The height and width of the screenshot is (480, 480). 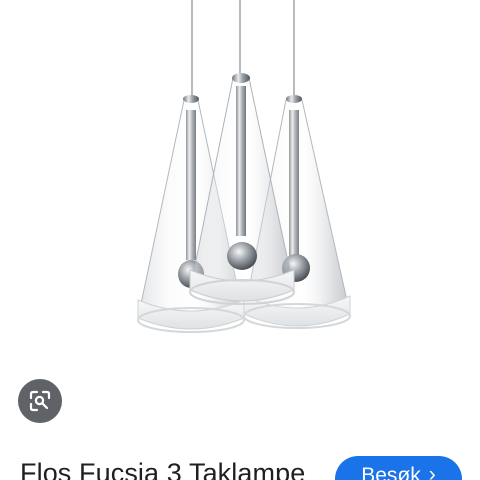 I want to click on image-search-button, so click(x=40, y=401).